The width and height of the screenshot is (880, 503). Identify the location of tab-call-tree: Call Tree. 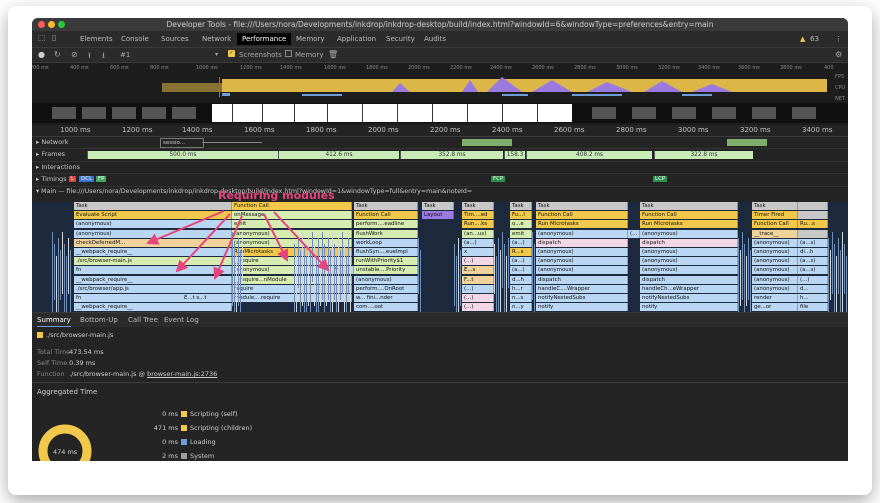
(143, 320).